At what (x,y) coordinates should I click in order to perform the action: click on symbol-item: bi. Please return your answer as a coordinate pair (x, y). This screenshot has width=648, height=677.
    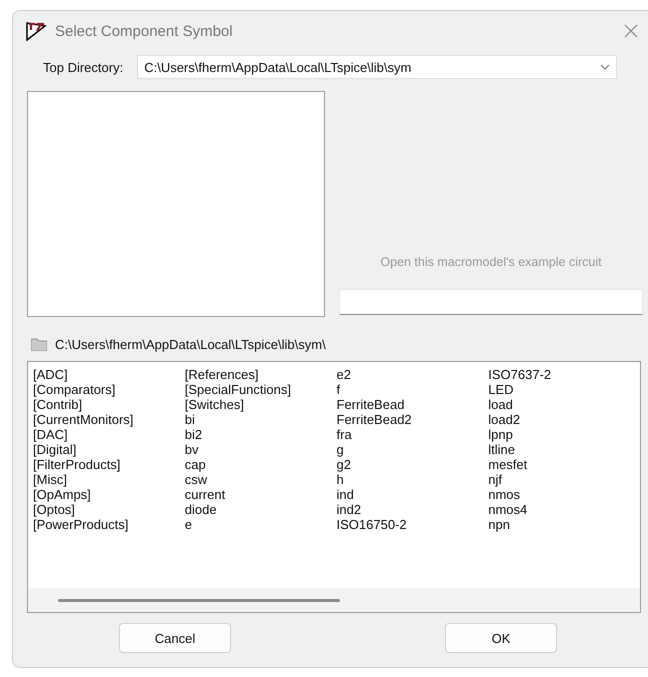
    Looking at the image, I should click on (189, 419).